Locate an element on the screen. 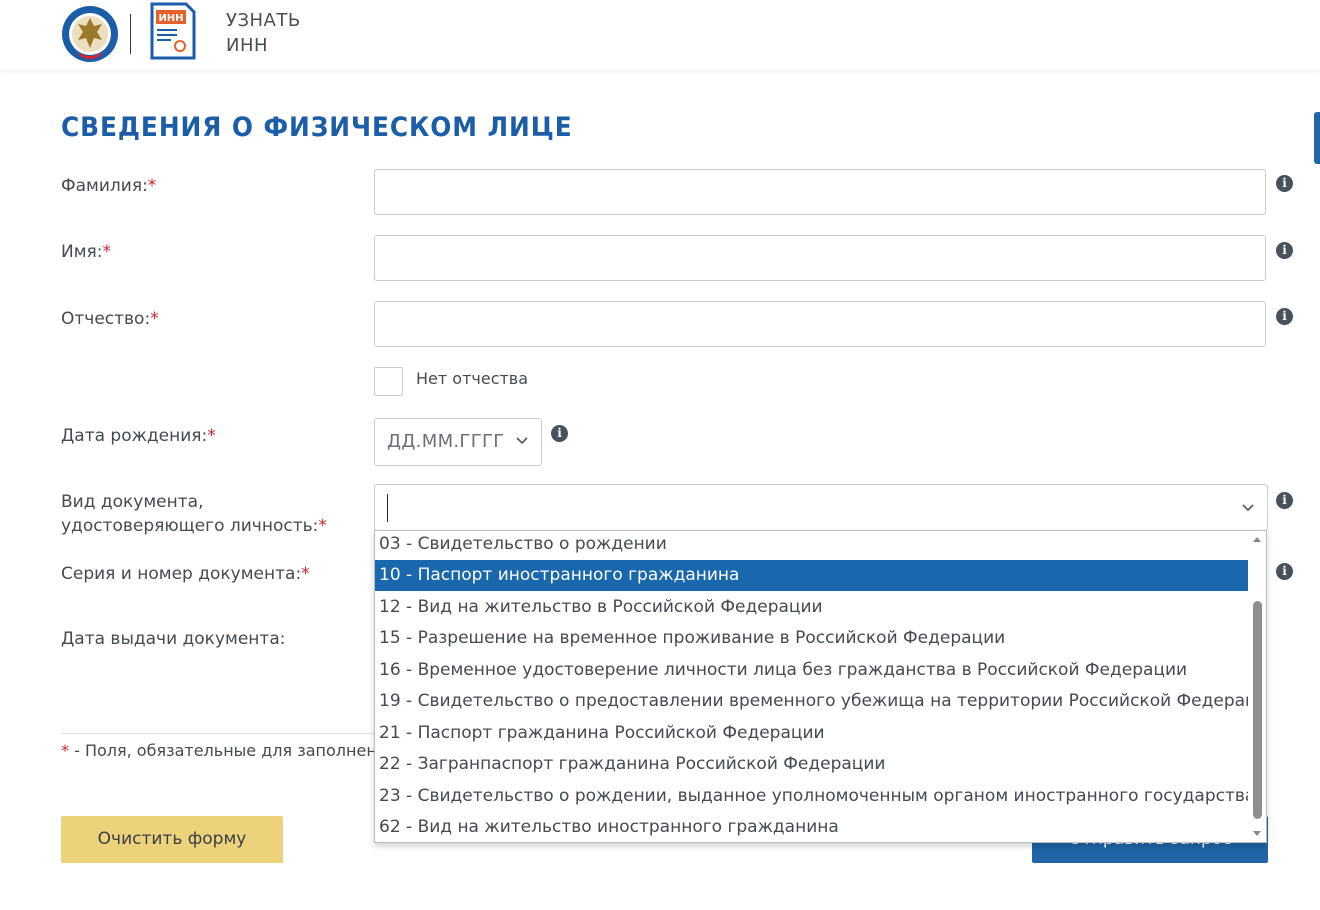 Image resolution: width=1320 pixels, height=910 pixels. header-title-line2: ИНН is located at coordinates (247, 45).